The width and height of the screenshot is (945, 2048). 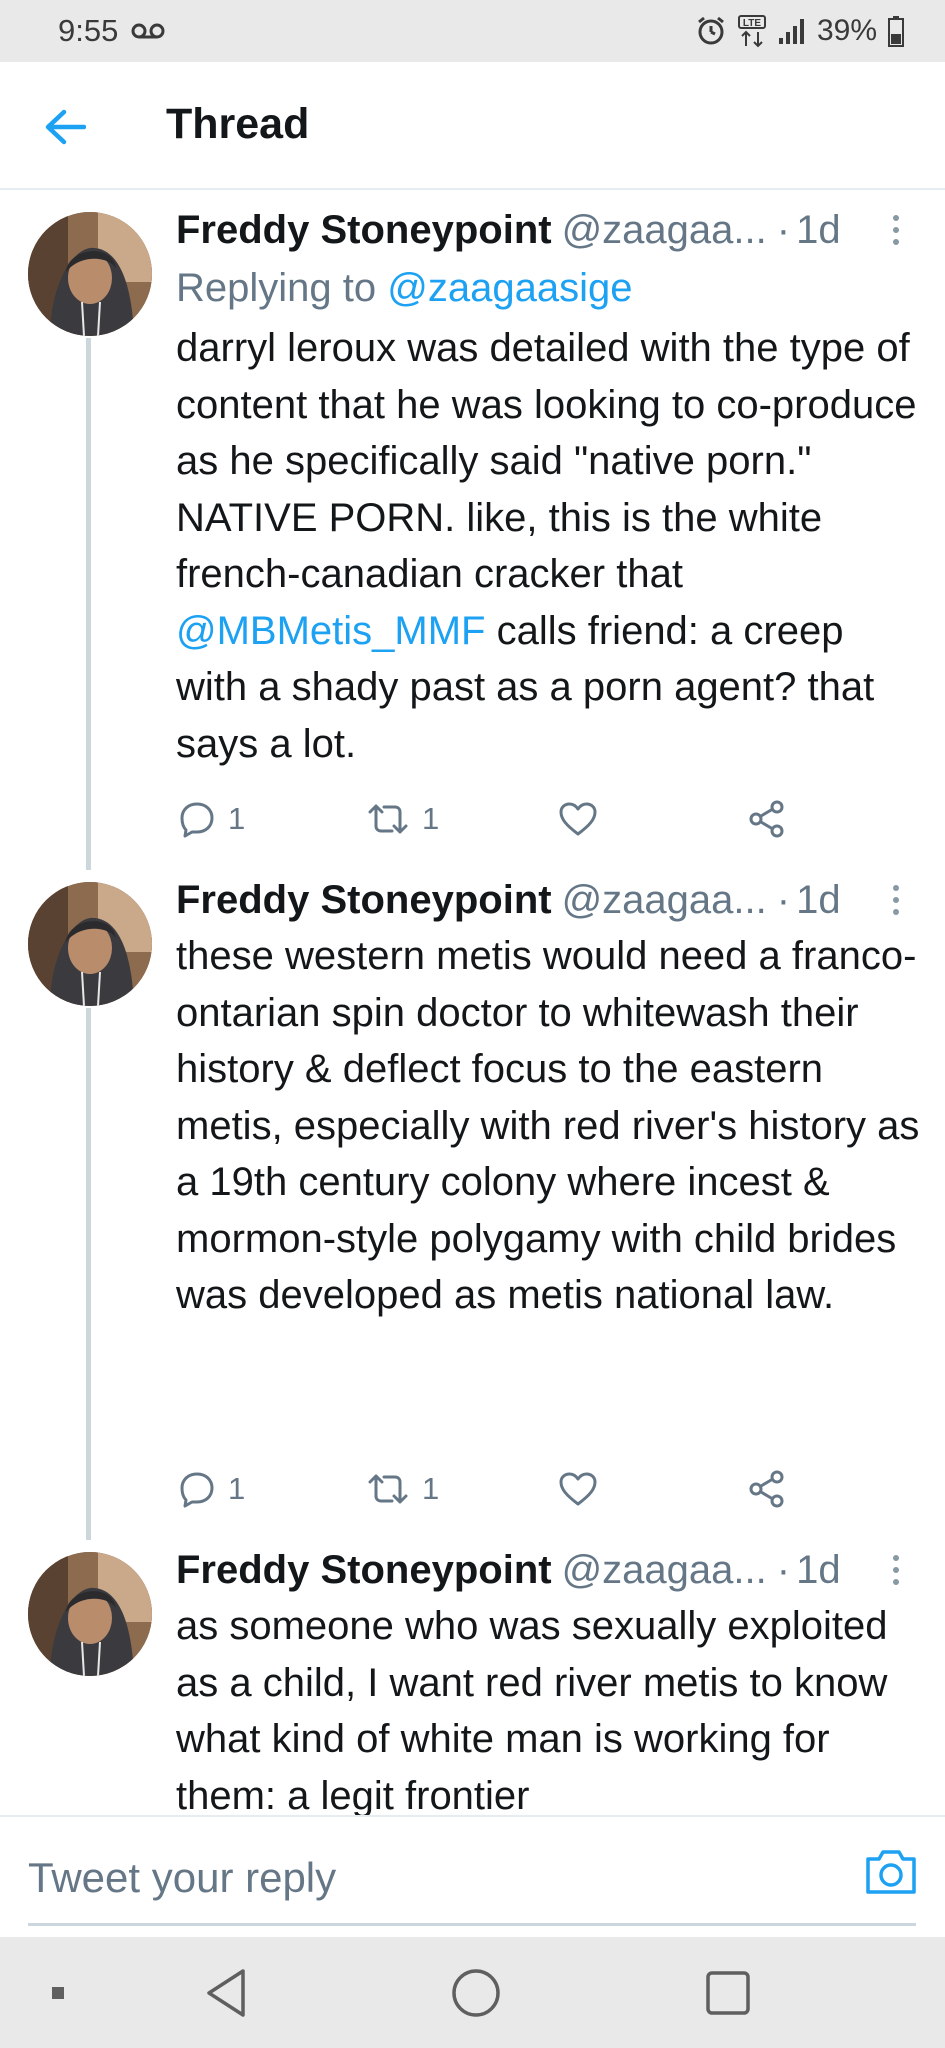 I want to click on mention-link: @MBMetis_MMF, so click(x=331, y=631).